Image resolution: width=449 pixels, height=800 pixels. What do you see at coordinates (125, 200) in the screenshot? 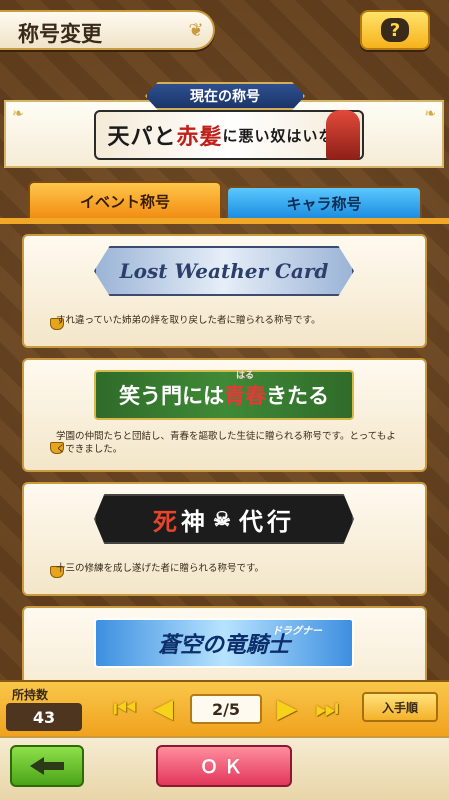
I see `tab-event-titles: イベント称号` at bounding box center [125, 200].